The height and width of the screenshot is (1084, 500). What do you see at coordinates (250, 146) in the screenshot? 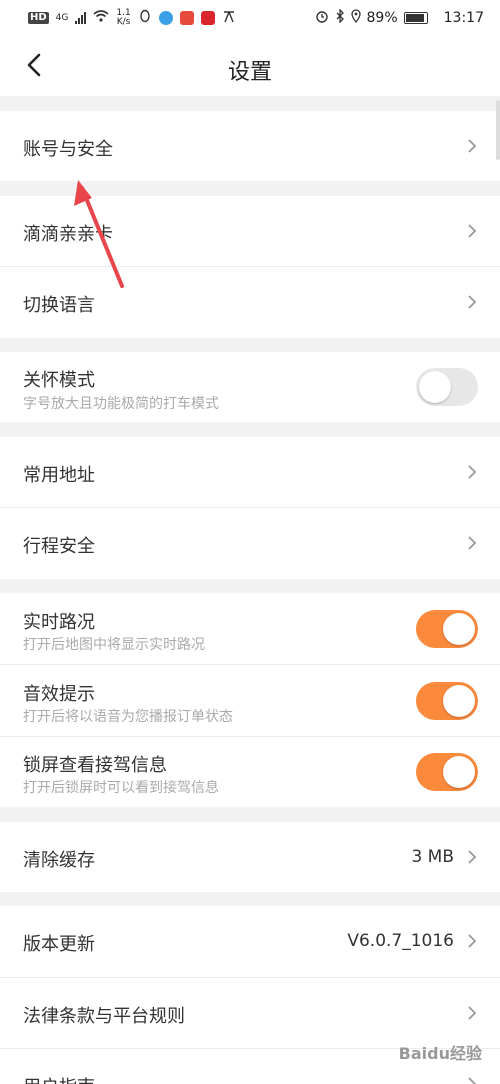
I see `account-security-row: 账号与安全` at bounding box center [250, 146].